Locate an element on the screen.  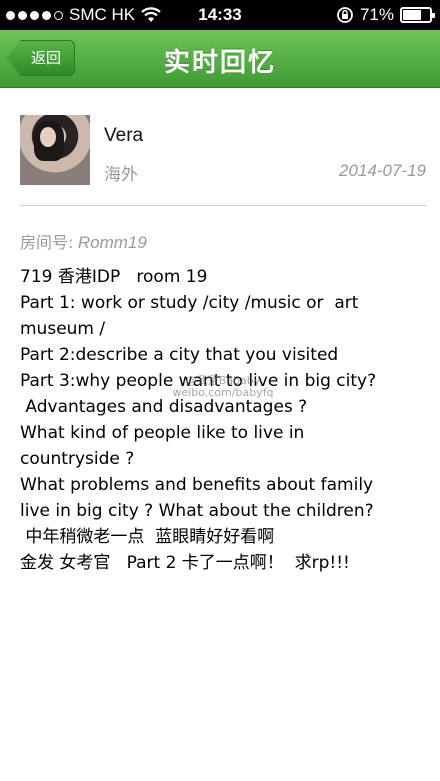
rotation-lock-icon is located at coordinates (345, 15).